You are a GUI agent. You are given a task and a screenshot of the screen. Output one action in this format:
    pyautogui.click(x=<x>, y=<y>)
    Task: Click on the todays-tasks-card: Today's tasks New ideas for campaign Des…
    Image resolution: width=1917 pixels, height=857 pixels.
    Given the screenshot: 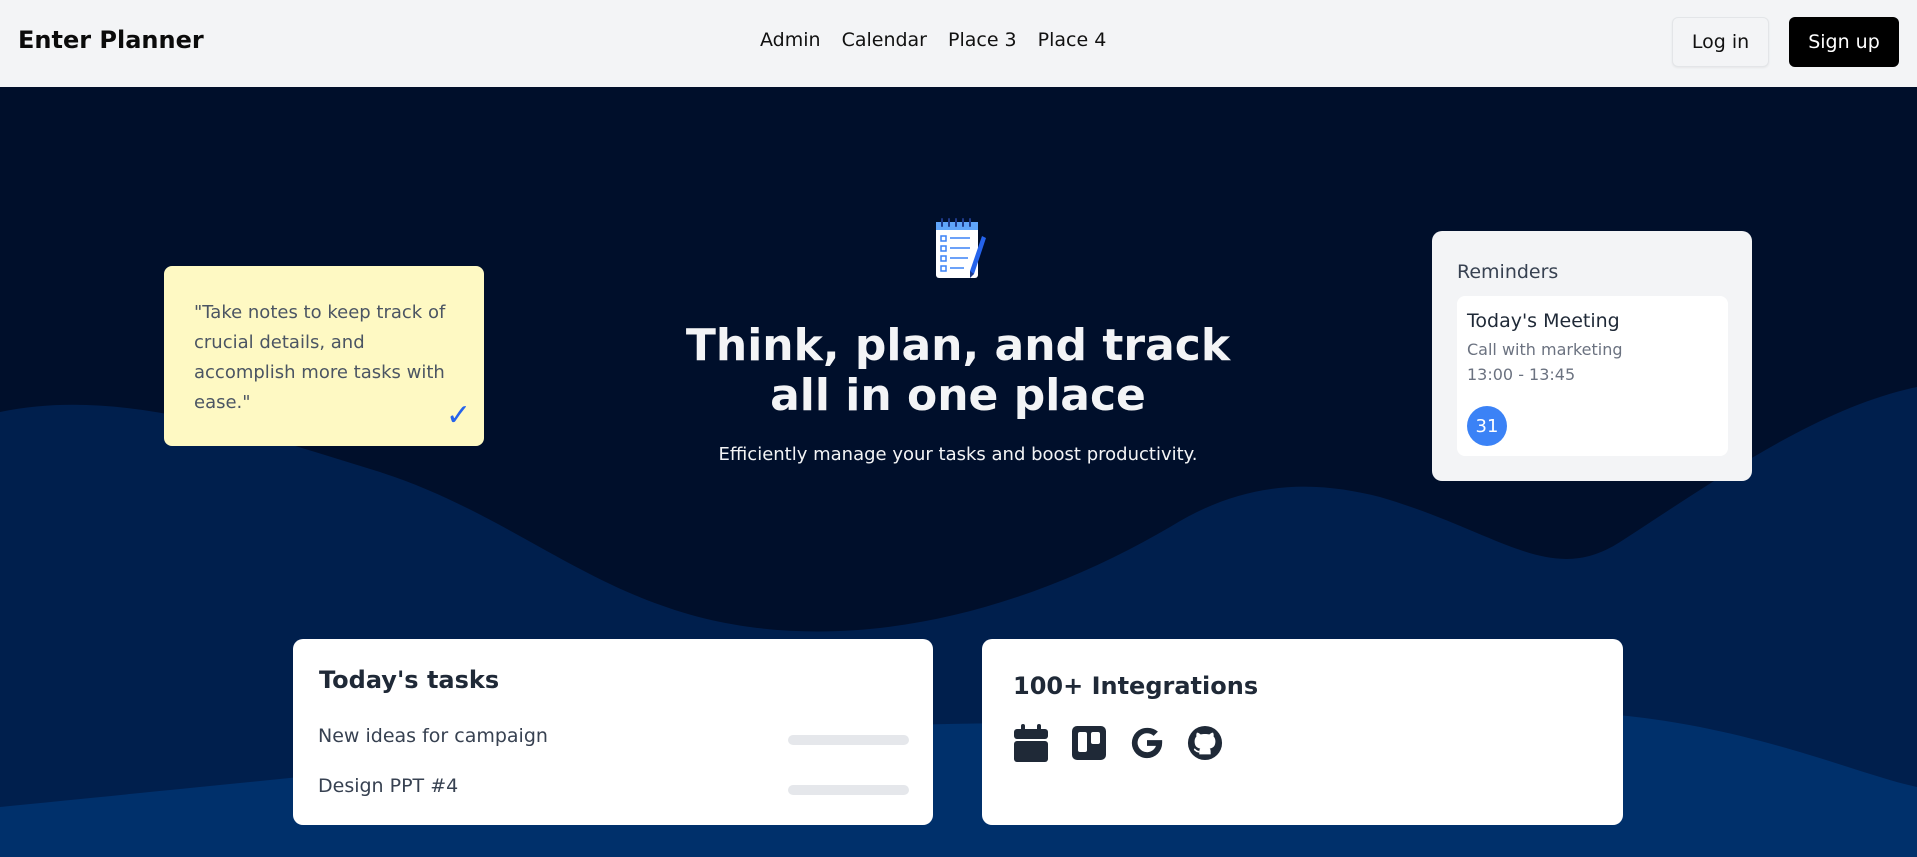 What is the action you would take?
    pyautogui.click(x=613, y=732)
    